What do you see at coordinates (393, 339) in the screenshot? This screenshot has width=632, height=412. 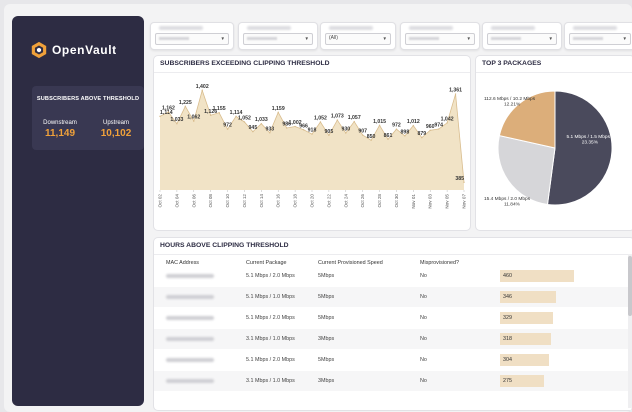 I see `table-row: 3.1 Mbps / 1.0 Mbps 3Mbps No 318` at bounding box center [393, 339].